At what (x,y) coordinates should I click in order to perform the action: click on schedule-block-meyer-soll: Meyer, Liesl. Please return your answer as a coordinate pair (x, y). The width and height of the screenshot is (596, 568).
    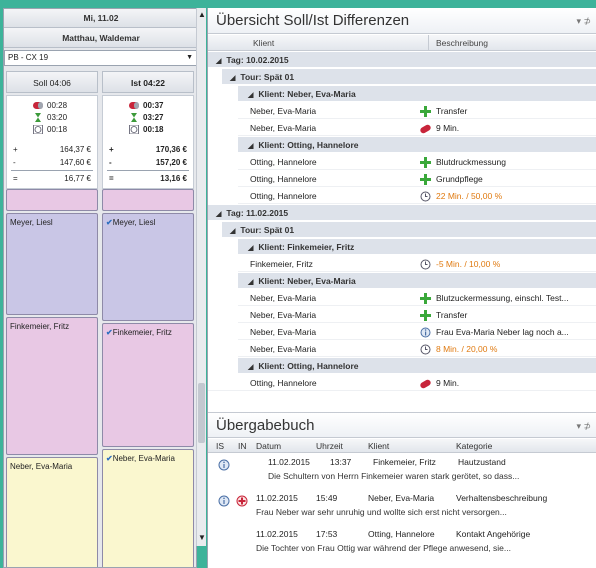
    Looking at the image, I should click on (52, 264).